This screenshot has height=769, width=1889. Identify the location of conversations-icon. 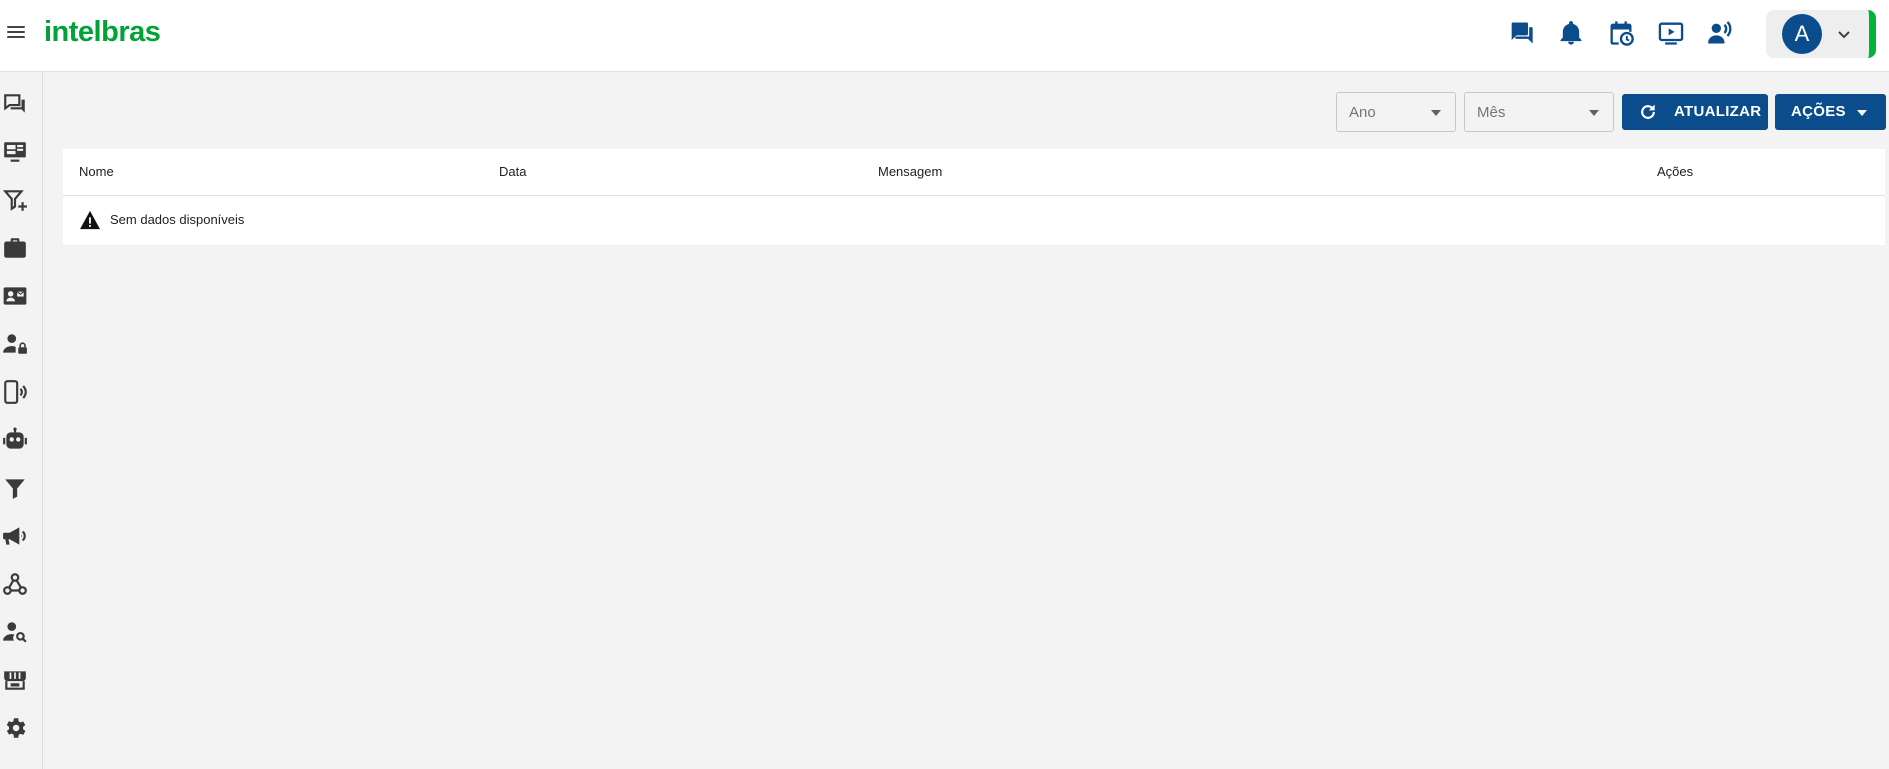
(16, 105).